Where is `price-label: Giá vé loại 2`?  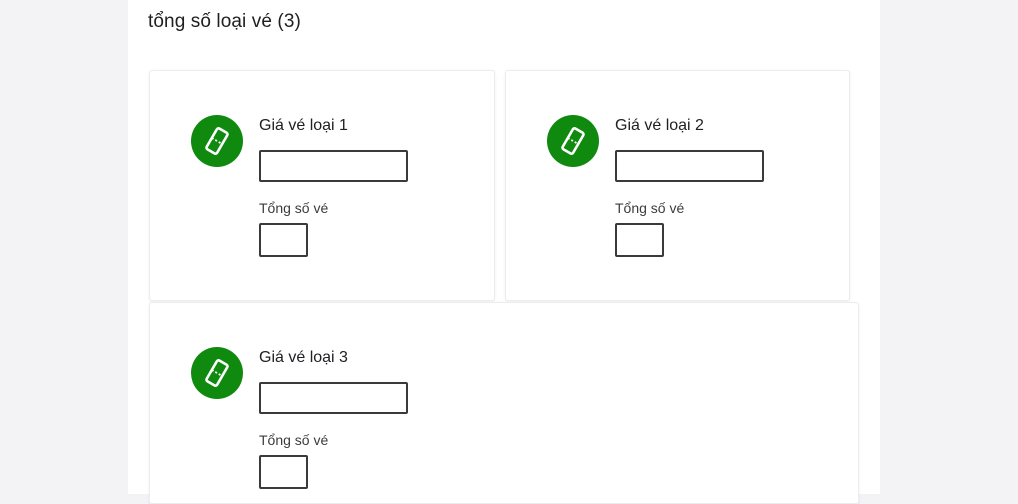
price-label: Giá vé loại 2 is located at coordinates (659, 125).